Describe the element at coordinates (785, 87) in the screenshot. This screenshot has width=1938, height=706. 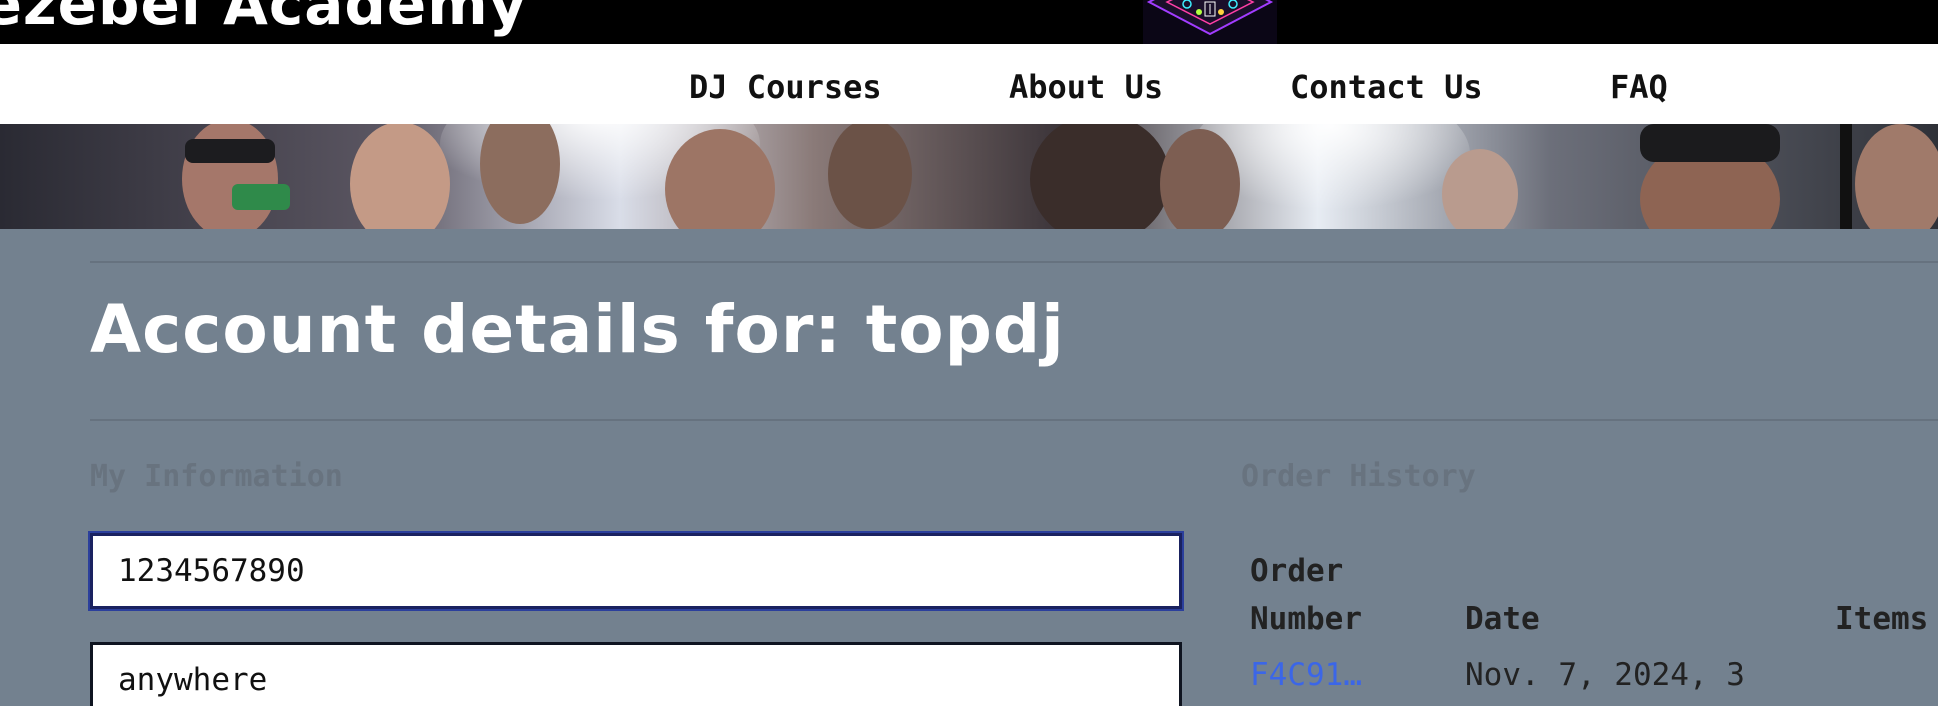
I see `nav-dj-courses: DJ Courses` at that location.